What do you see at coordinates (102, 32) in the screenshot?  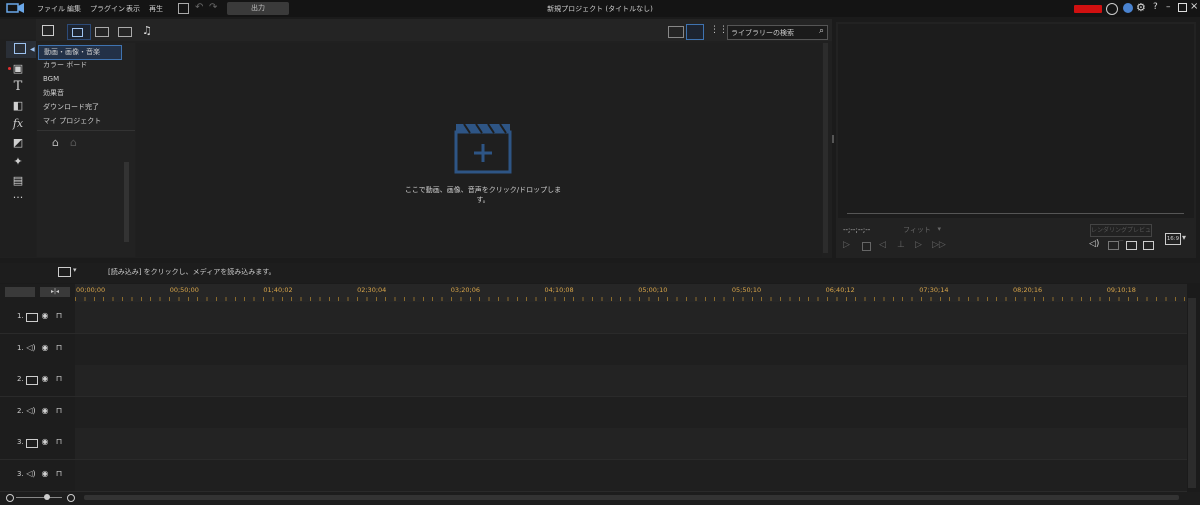 I see `video-filter-icon` at bounding box center [102, 32].